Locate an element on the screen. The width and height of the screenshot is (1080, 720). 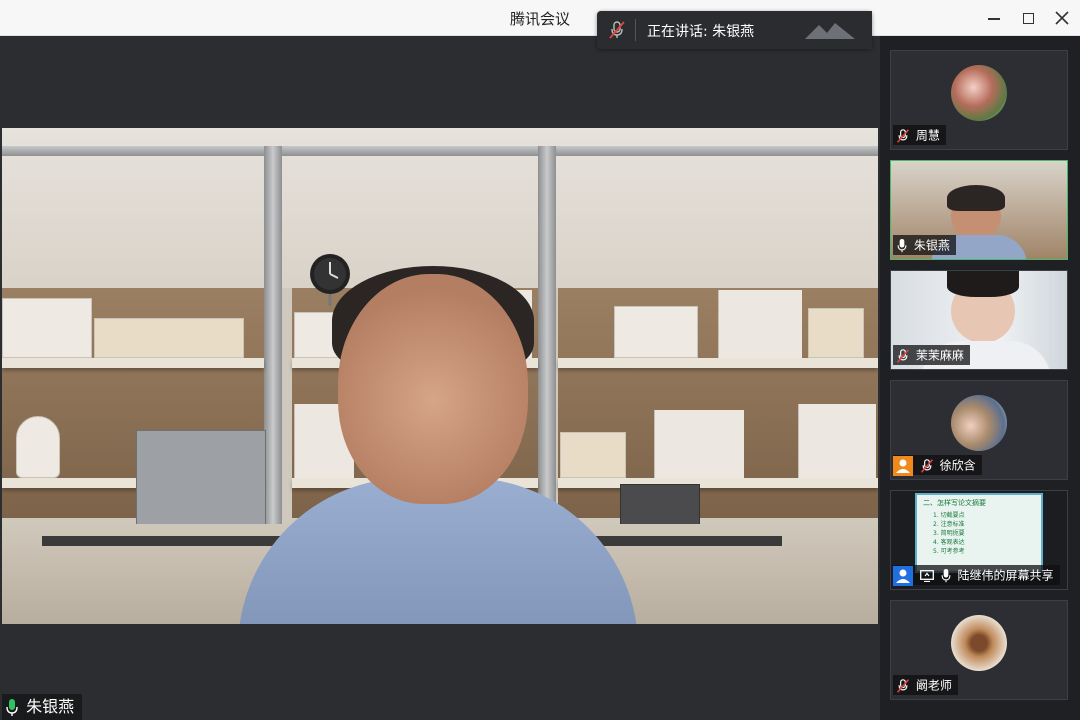
maximize-button is located at coordinates (1028, 18).